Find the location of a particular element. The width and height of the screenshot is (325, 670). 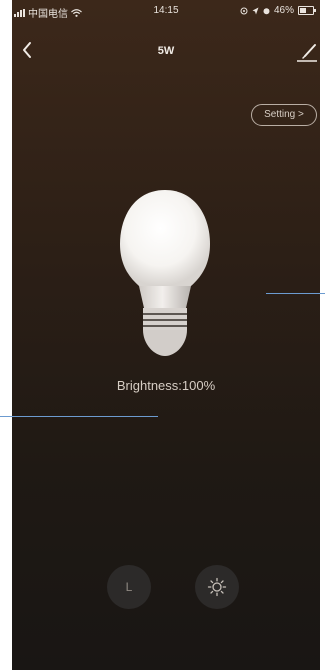

nav-bar: 5W is located at coordinates (166, 50).